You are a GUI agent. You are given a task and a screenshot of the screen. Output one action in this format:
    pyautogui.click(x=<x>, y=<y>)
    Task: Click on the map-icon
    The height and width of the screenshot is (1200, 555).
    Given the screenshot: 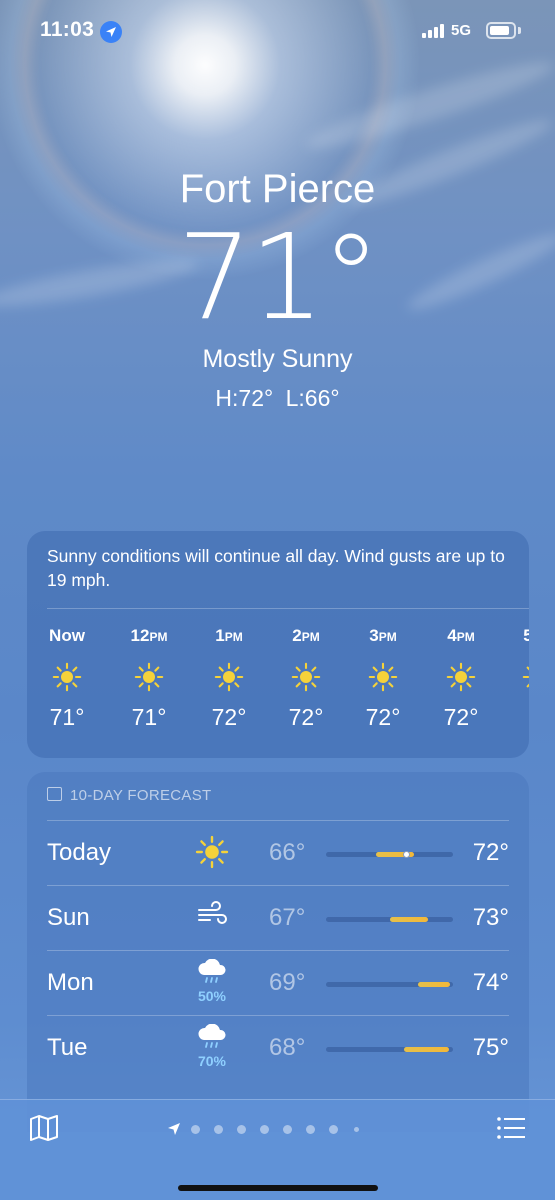 What is the action you would take?
    pyautogui.click(x=44, y=1128)
    